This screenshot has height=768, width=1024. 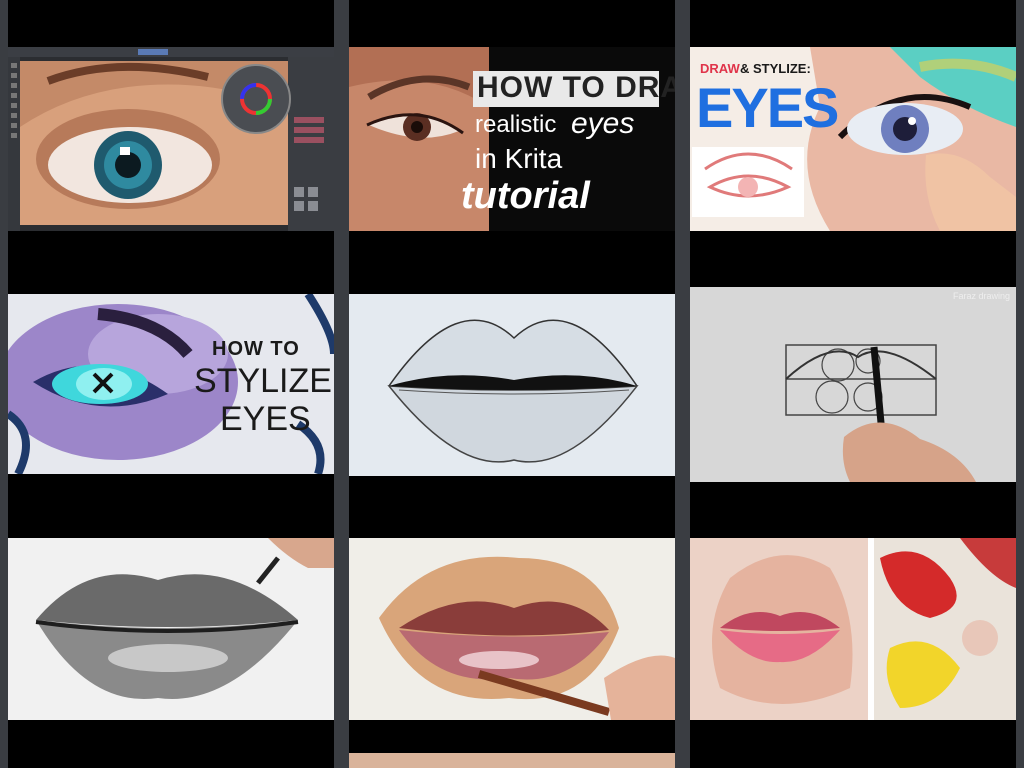 I want to click on thumbnail-oil-paint-lips, so click(x=512, y=629).